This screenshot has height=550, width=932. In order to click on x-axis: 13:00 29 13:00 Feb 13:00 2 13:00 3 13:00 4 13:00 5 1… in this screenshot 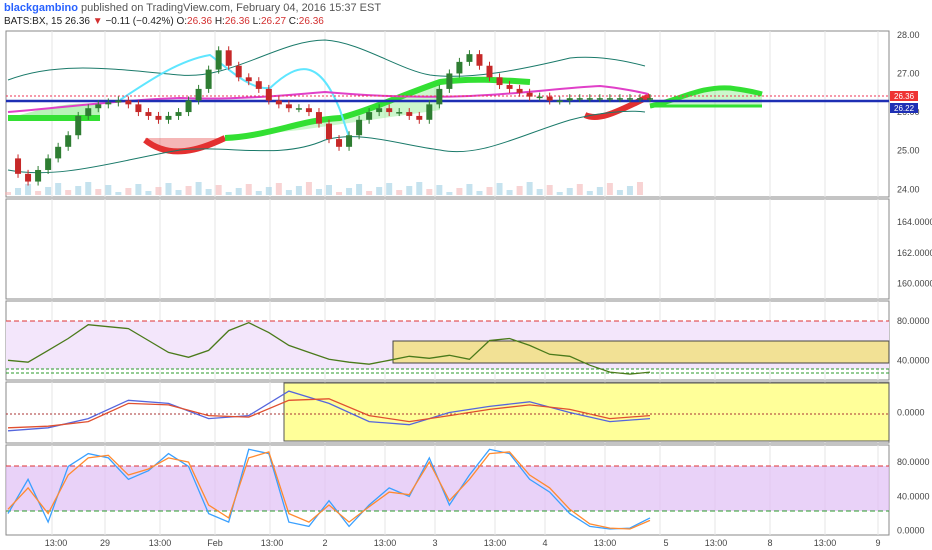, I will do `click(463, 543)`.